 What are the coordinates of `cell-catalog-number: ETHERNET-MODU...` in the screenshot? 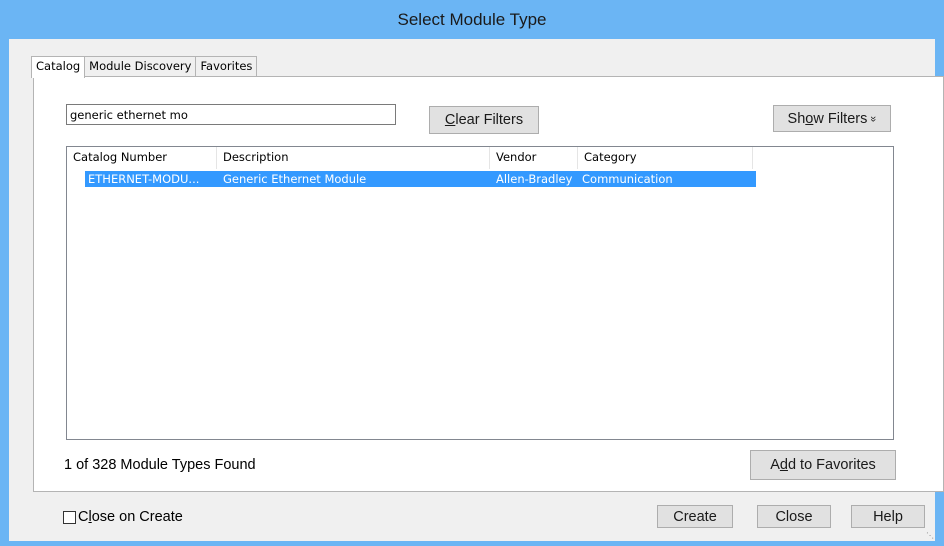 It's located at (144, 179).